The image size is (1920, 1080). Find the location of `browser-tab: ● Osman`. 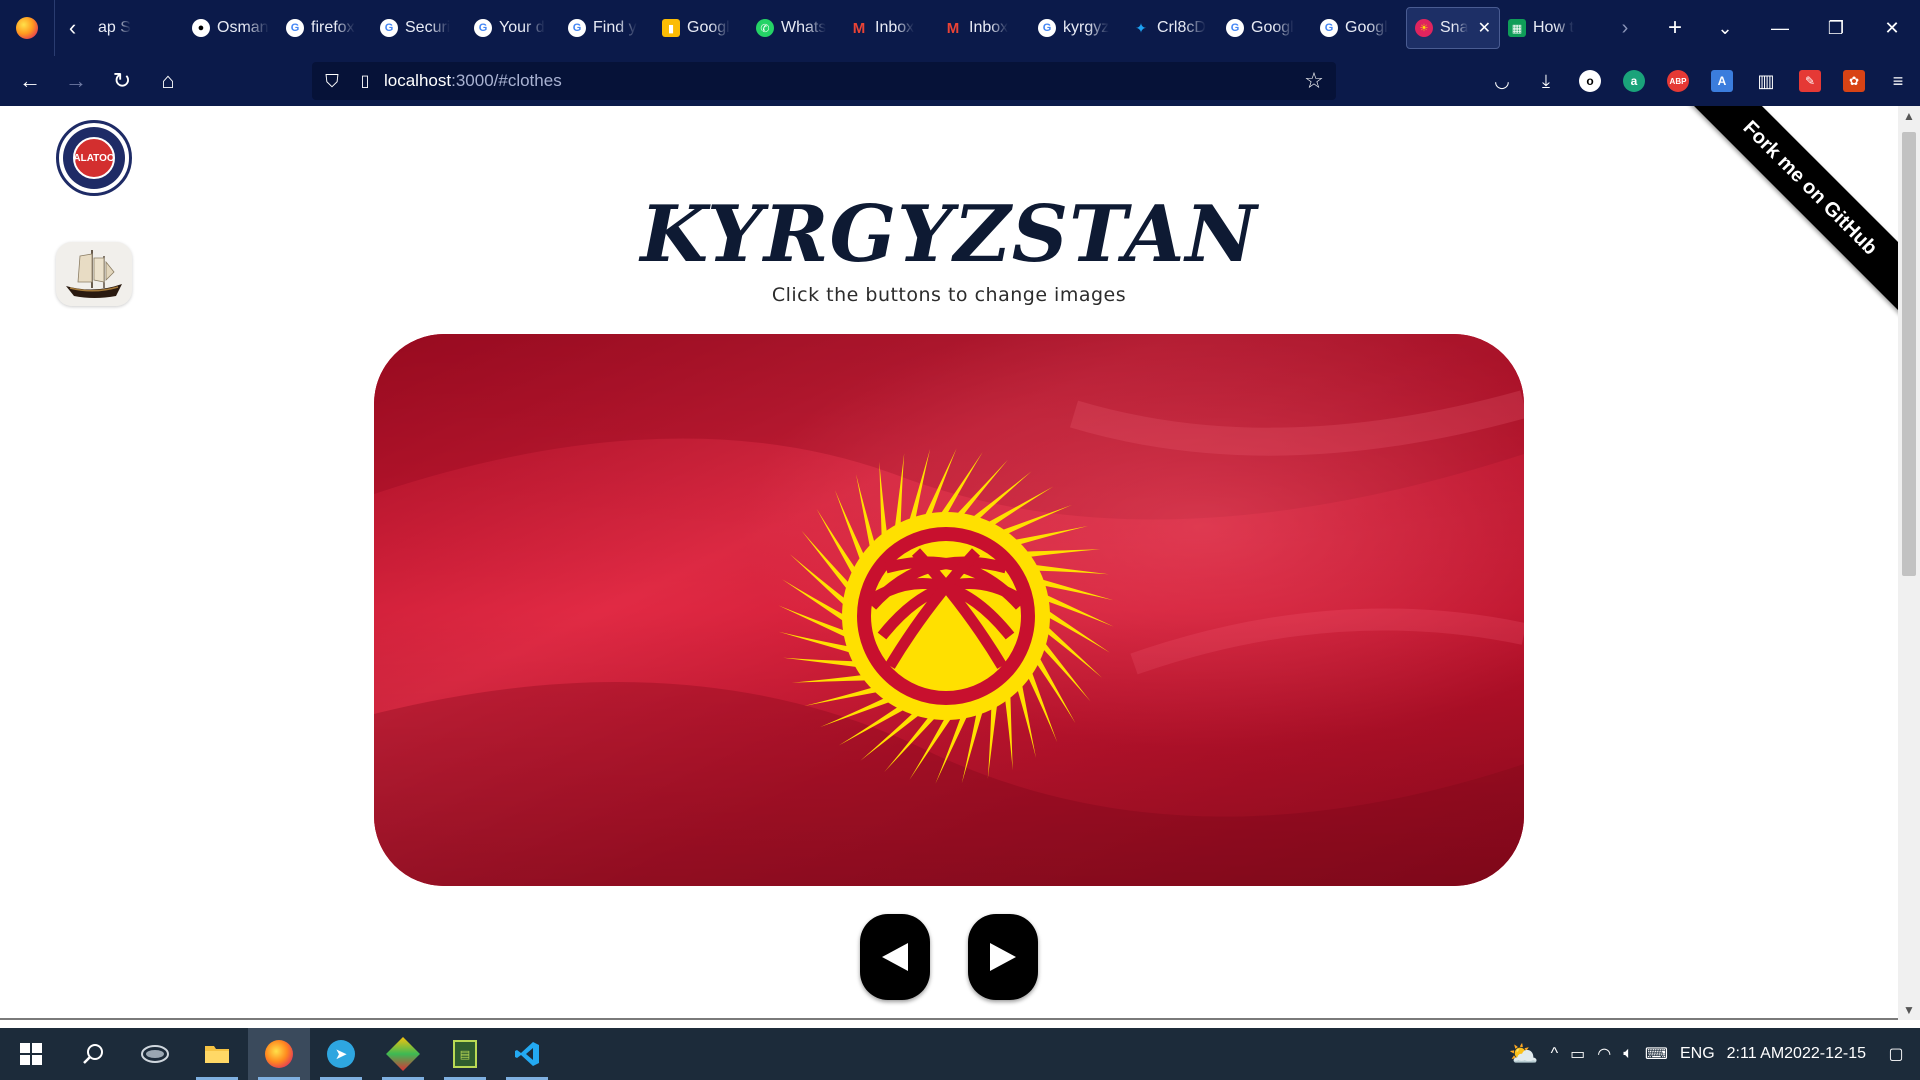

browser-tab: ● Osman is located at coordinates (231, 28).